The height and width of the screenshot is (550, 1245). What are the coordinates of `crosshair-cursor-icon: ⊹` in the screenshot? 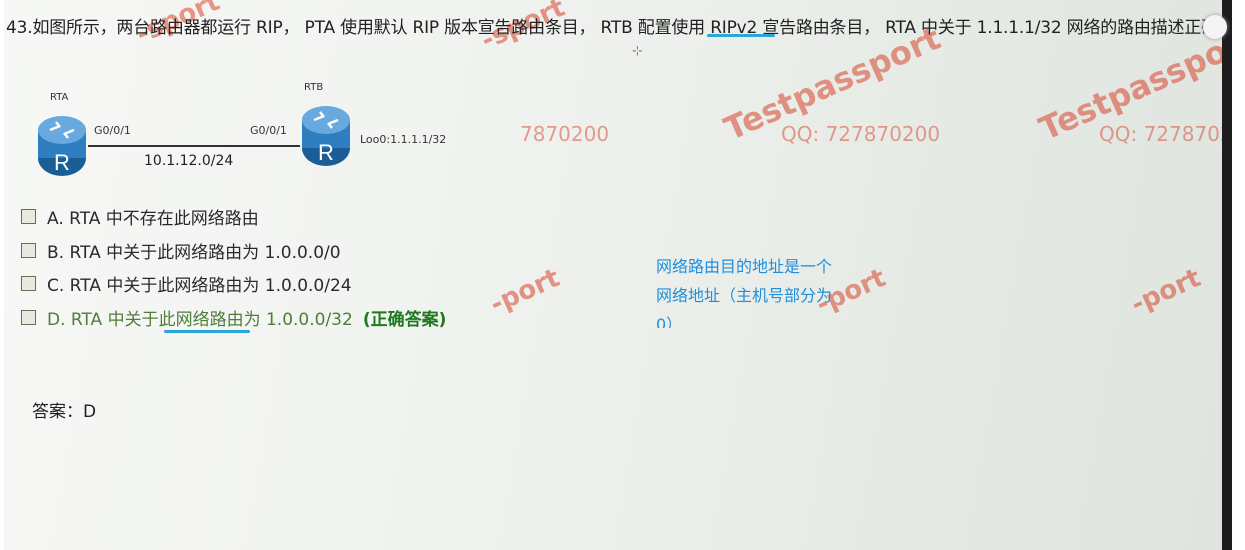 It's located at (637, 51).